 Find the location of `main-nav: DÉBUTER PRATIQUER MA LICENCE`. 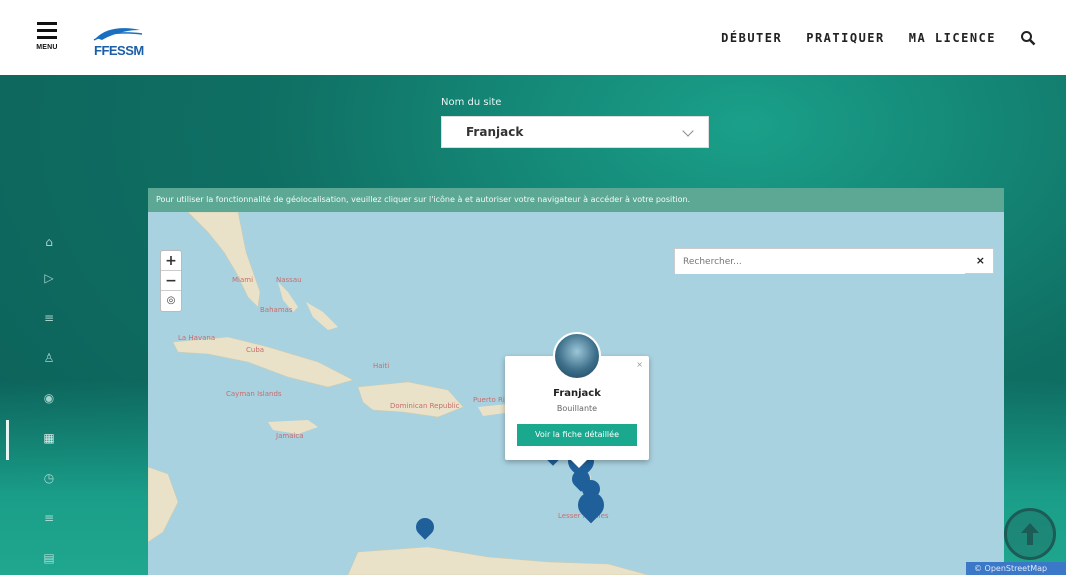

main-nav: DÉBUTER PRATIQUER MA LICENCE is located at coordinates (866, 37).